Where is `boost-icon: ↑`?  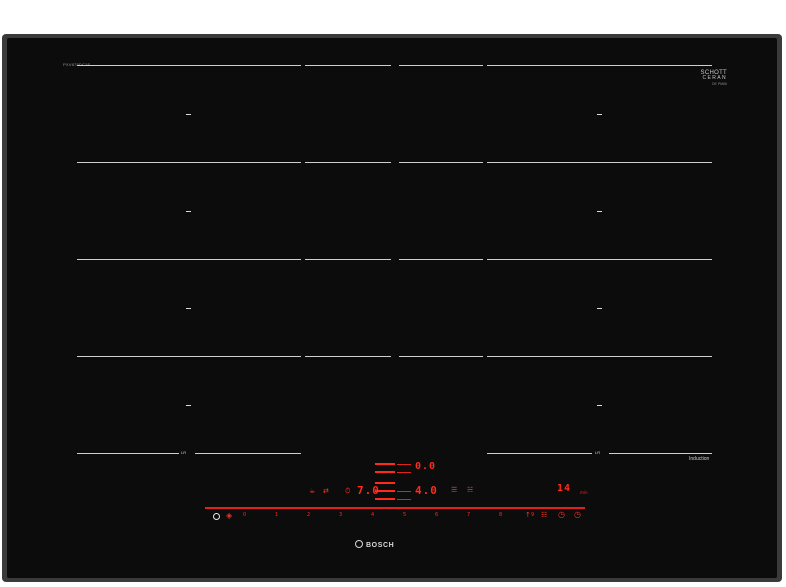
boost-icon: ↑ is located at coordinates (528, 515).